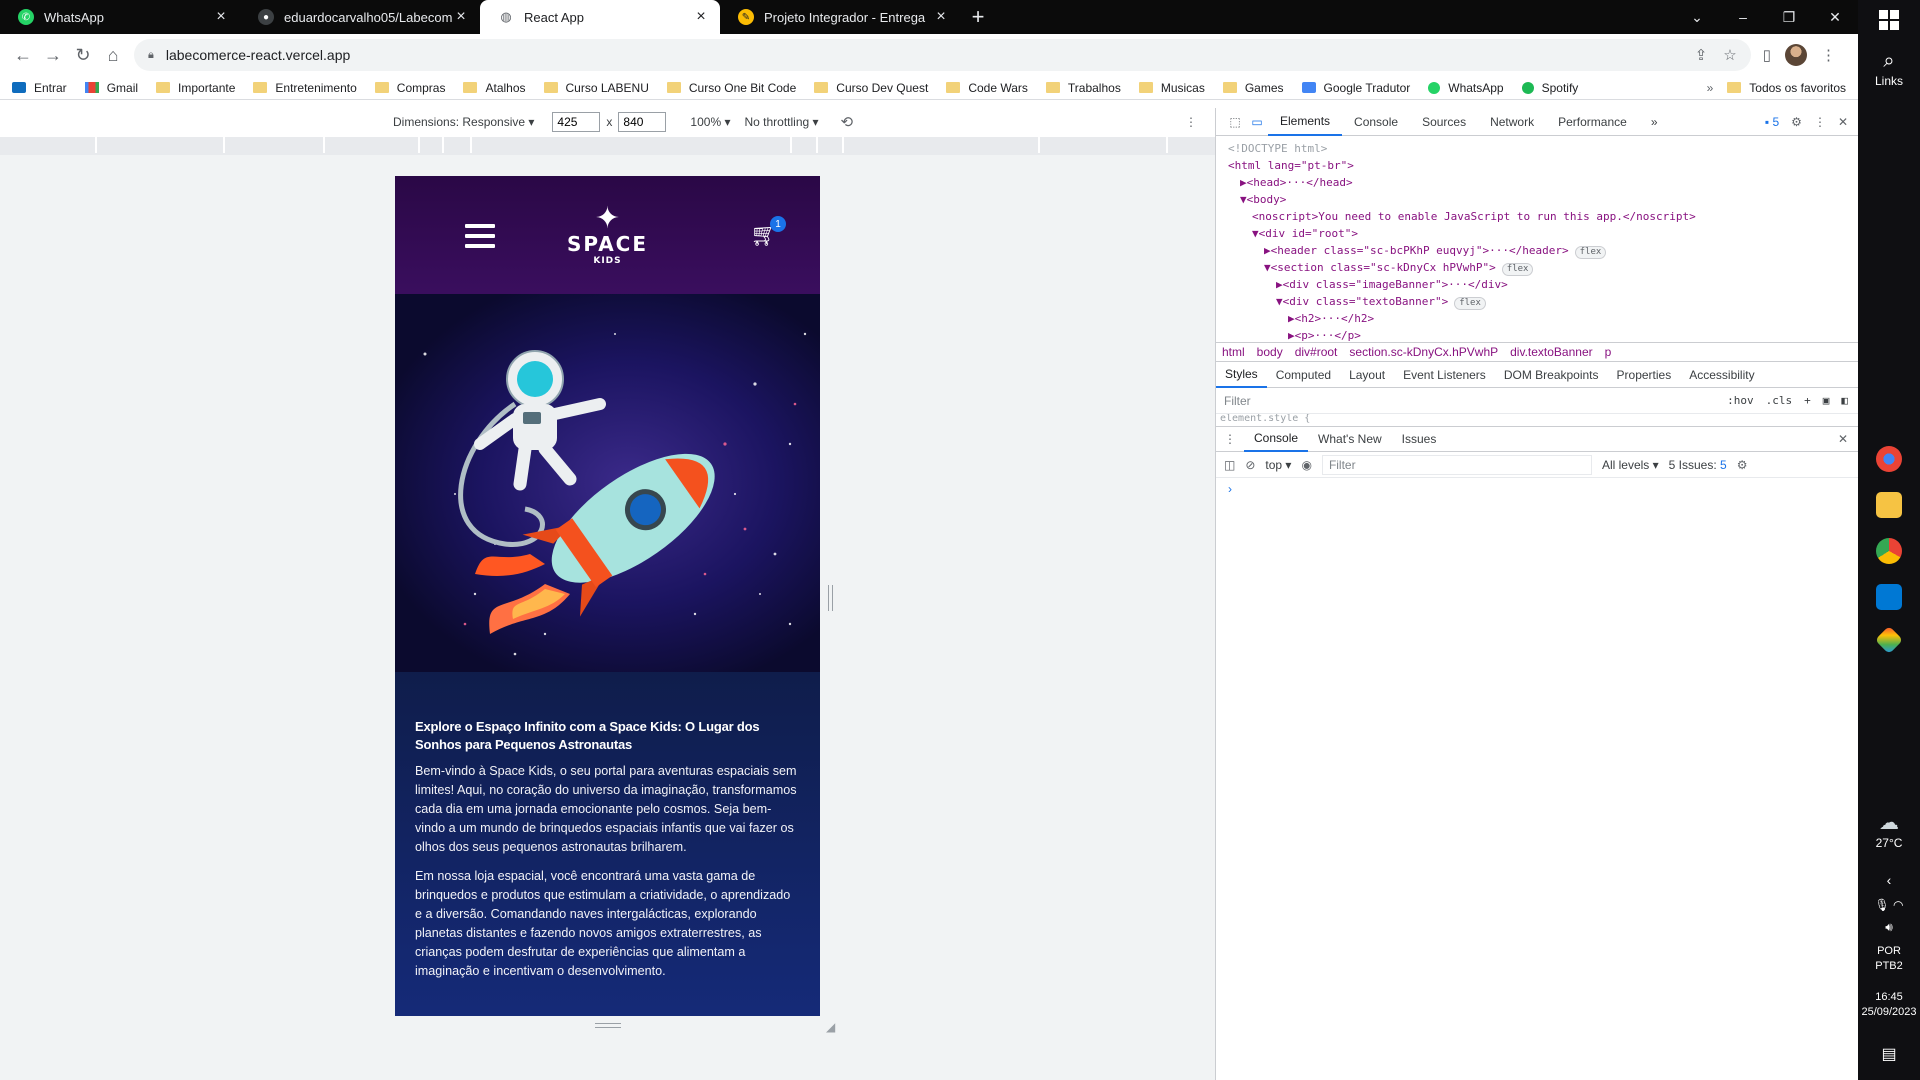 This screenshot has height=1080, width=1920. What do you see at coordinates (1807, 400) in the screenshot?
I see `add-rule-icon: +` at bounding box center [1807, 400].